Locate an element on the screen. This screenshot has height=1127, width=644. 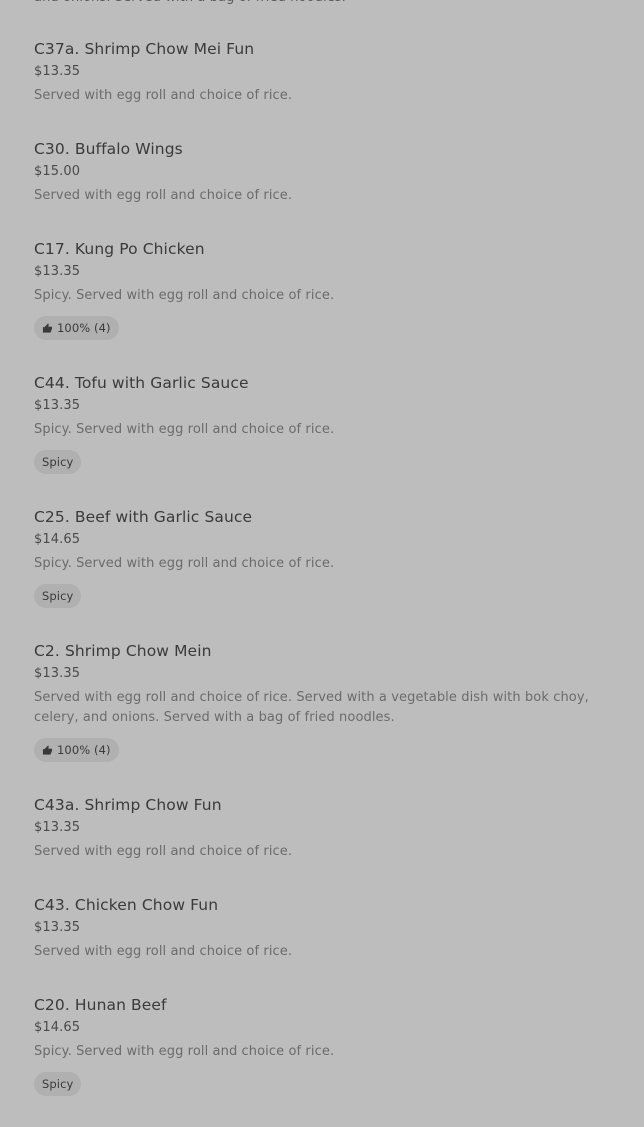
item-name: C43. Chicken Chow Fun is located at coordinates (126, 905).